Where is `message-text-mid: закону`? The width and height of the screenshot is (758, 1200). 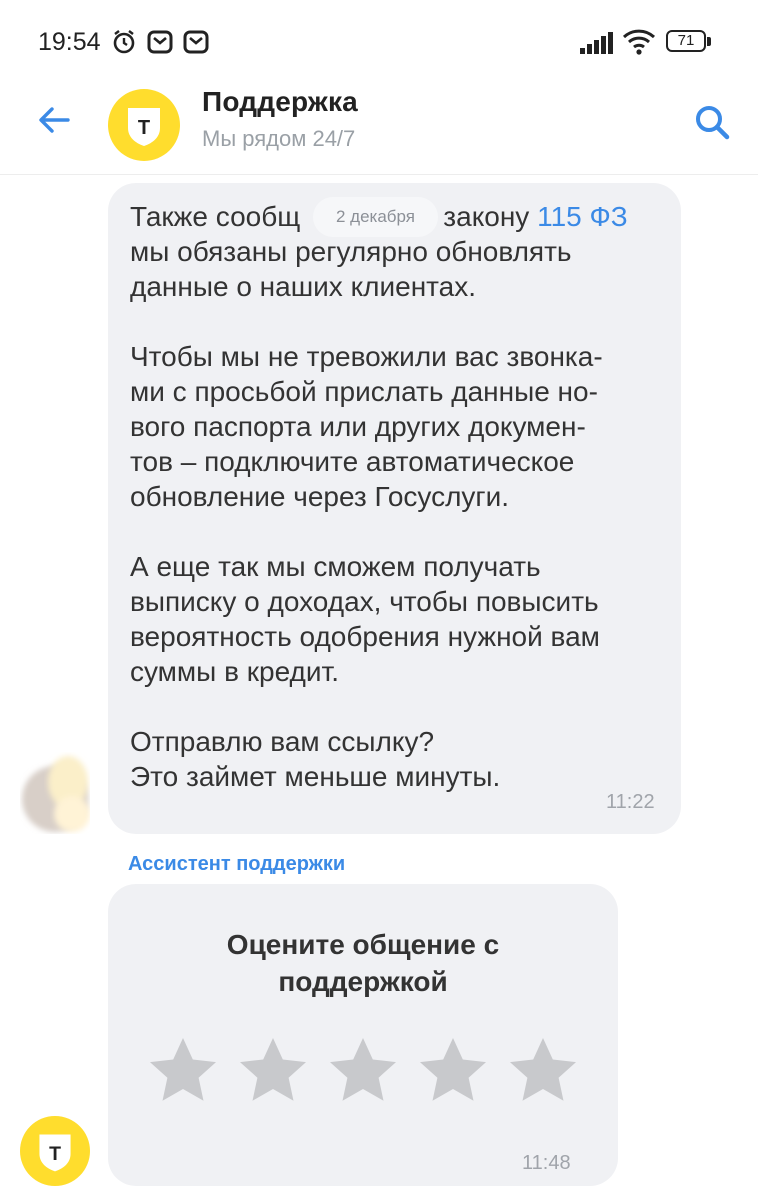
message-text-mid: закону is located at coordinates (490, 216).